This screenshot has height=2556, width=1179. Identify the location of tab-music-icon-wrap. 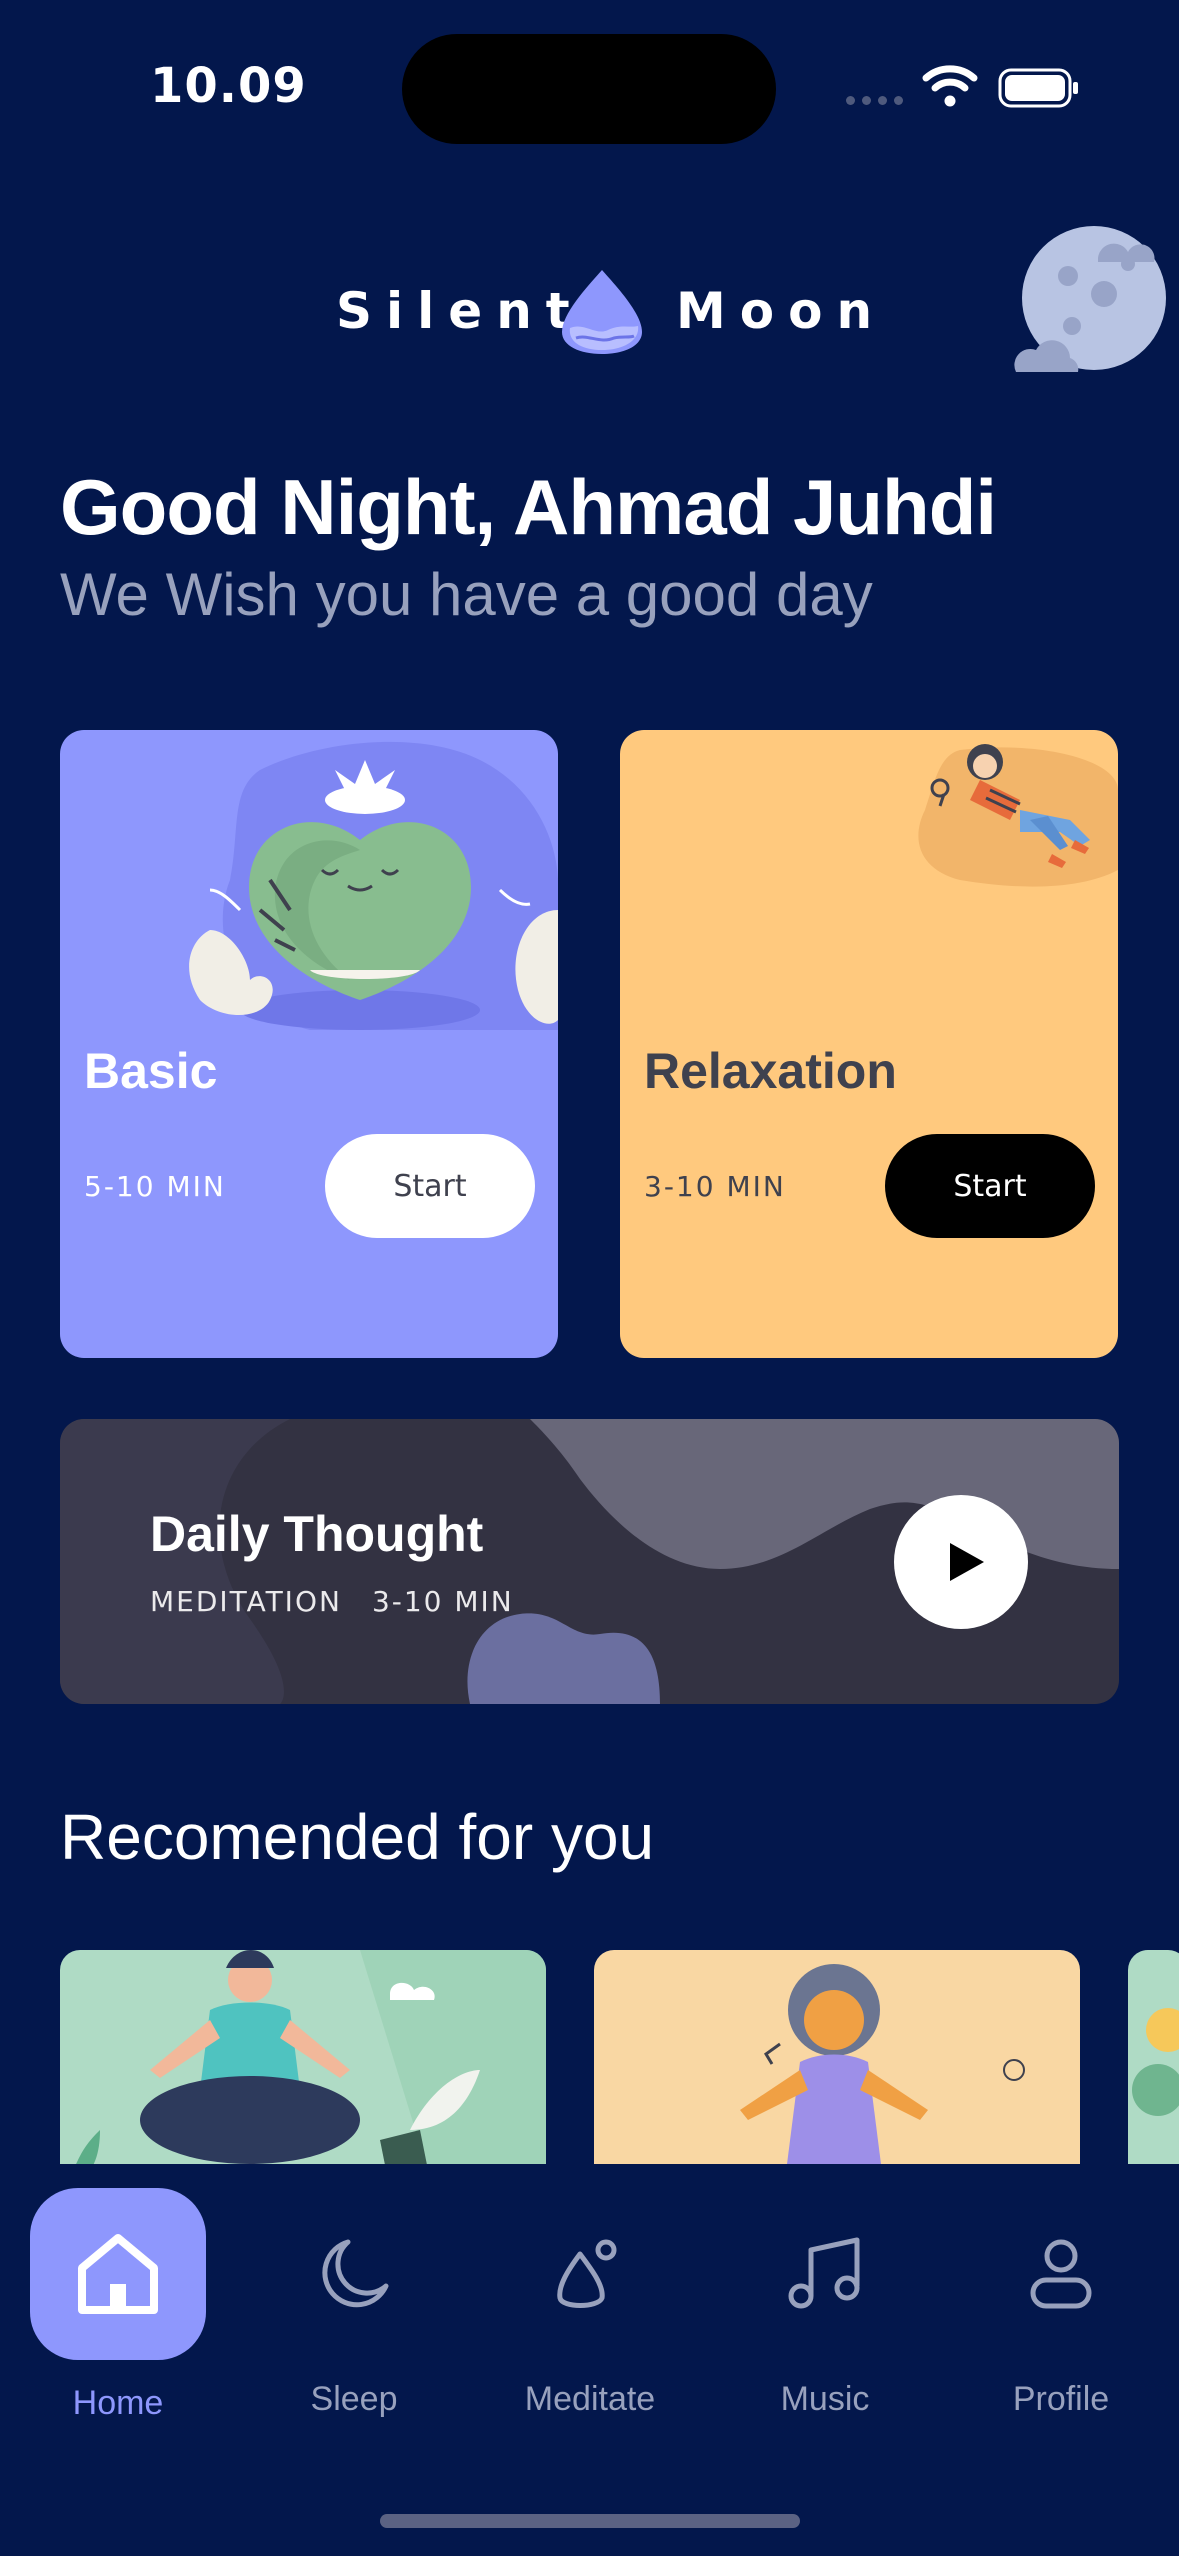
(825, 2274).